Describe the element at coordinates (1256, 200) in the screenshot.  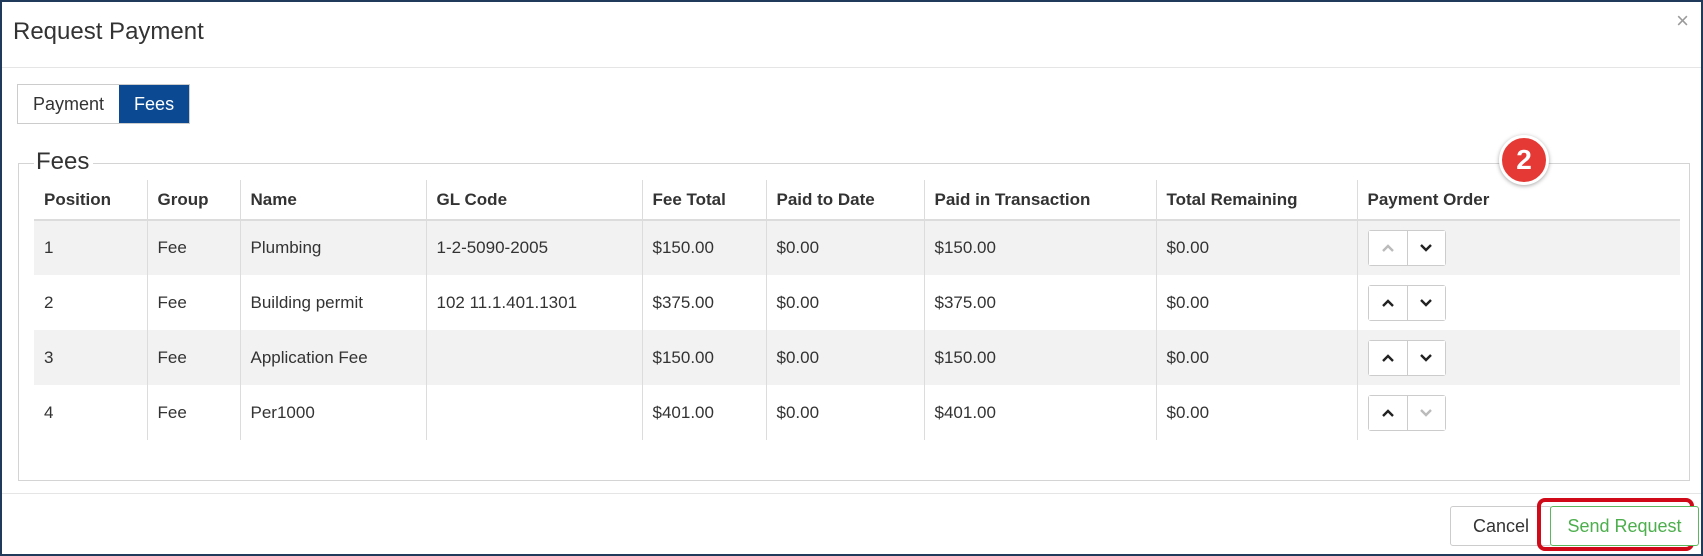
I see `column-header-total-remaining: Total Remaining` at that location.